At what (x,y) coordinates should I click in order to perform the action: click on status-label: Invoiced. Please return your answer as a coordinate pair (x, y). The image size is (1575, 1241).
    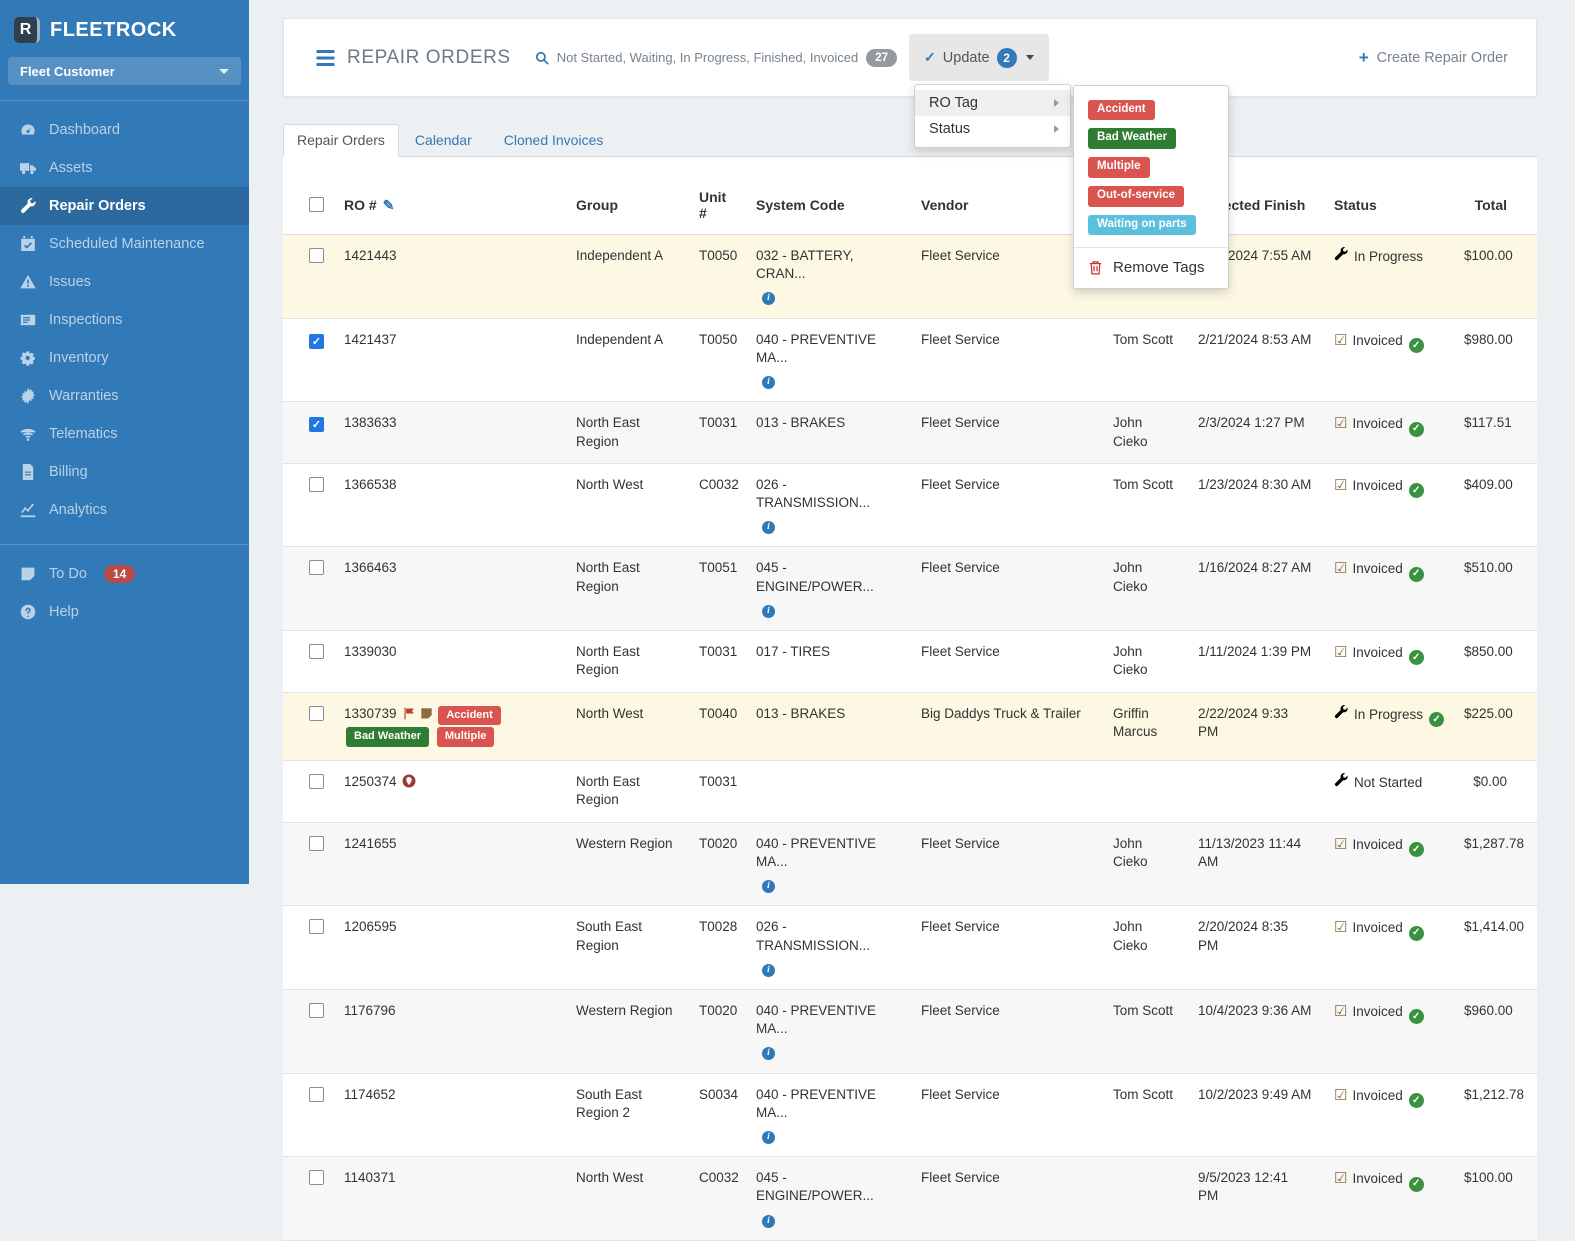
    Looking at the image, I should click on (1377, 653).